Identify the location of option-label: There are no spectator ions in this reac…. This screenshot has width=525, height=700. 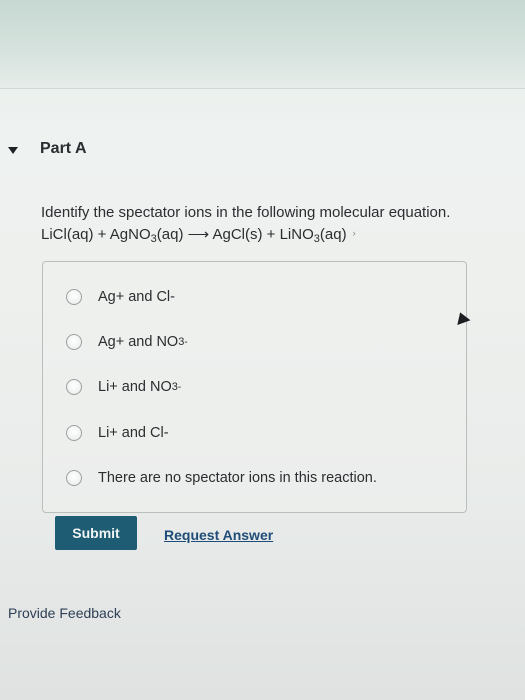
(237, 478).